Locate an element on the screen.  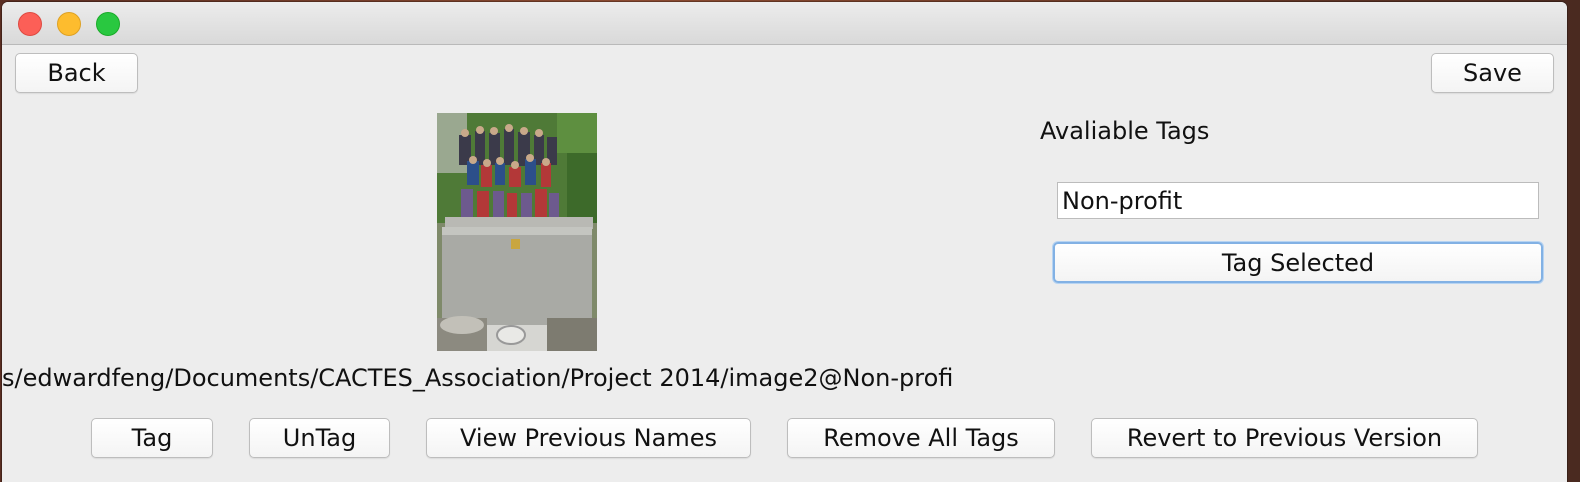
revert-to-previous-version-button: Revert to Previous Version is located at coordinates (1284, 438).